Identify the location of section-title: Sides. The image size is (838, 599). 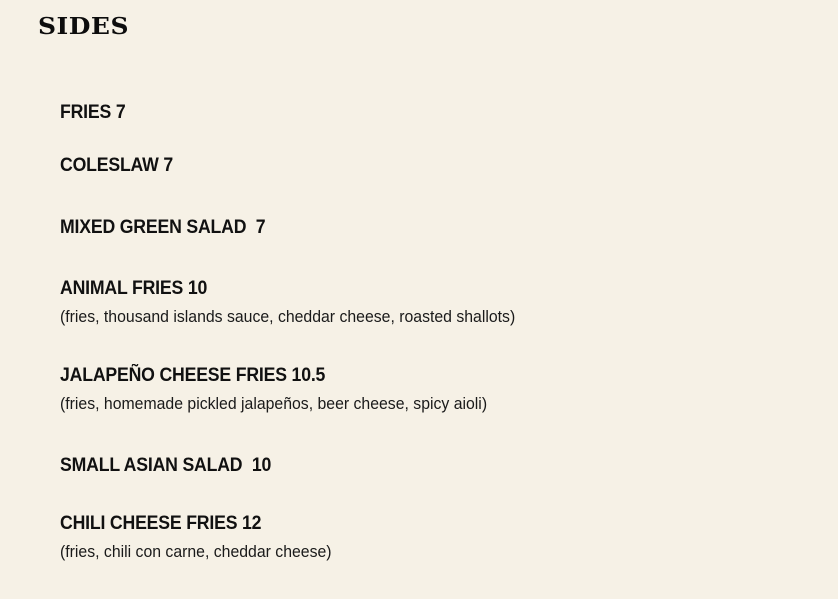
(84, 26).